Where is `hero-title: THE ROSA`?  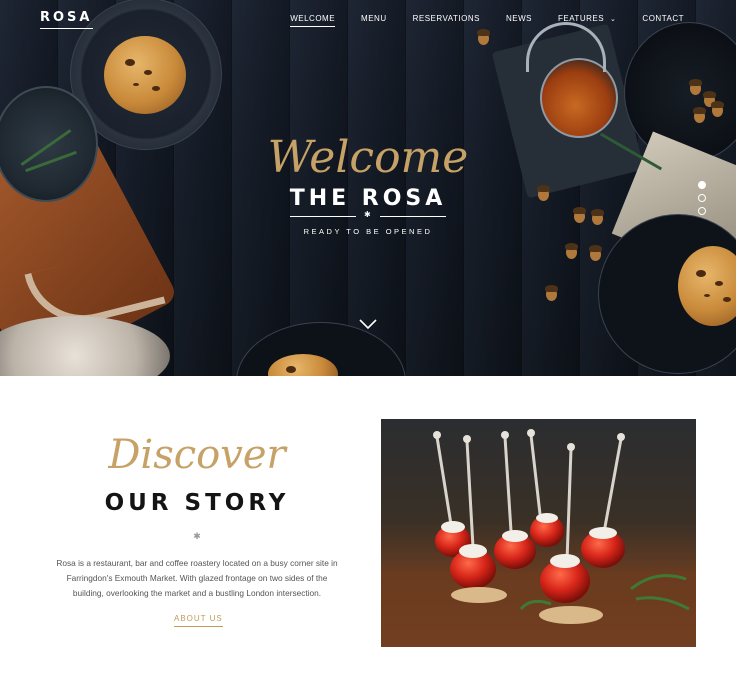
hero-title: THE ROSA is located at coordinates (368, 198).